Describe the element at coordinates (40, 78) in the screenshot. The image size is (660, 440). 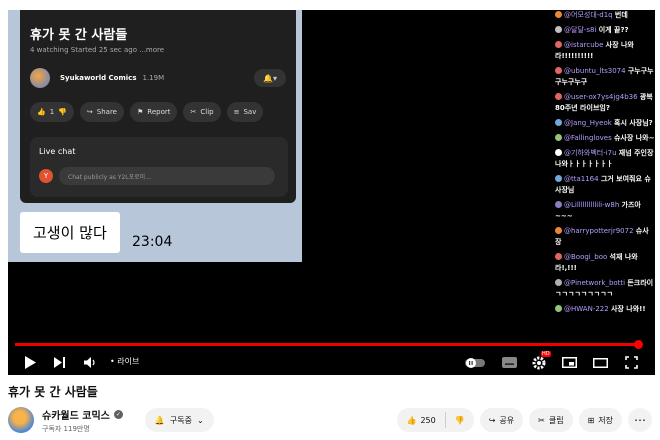
I see `phone-channel-avatar` at that location.